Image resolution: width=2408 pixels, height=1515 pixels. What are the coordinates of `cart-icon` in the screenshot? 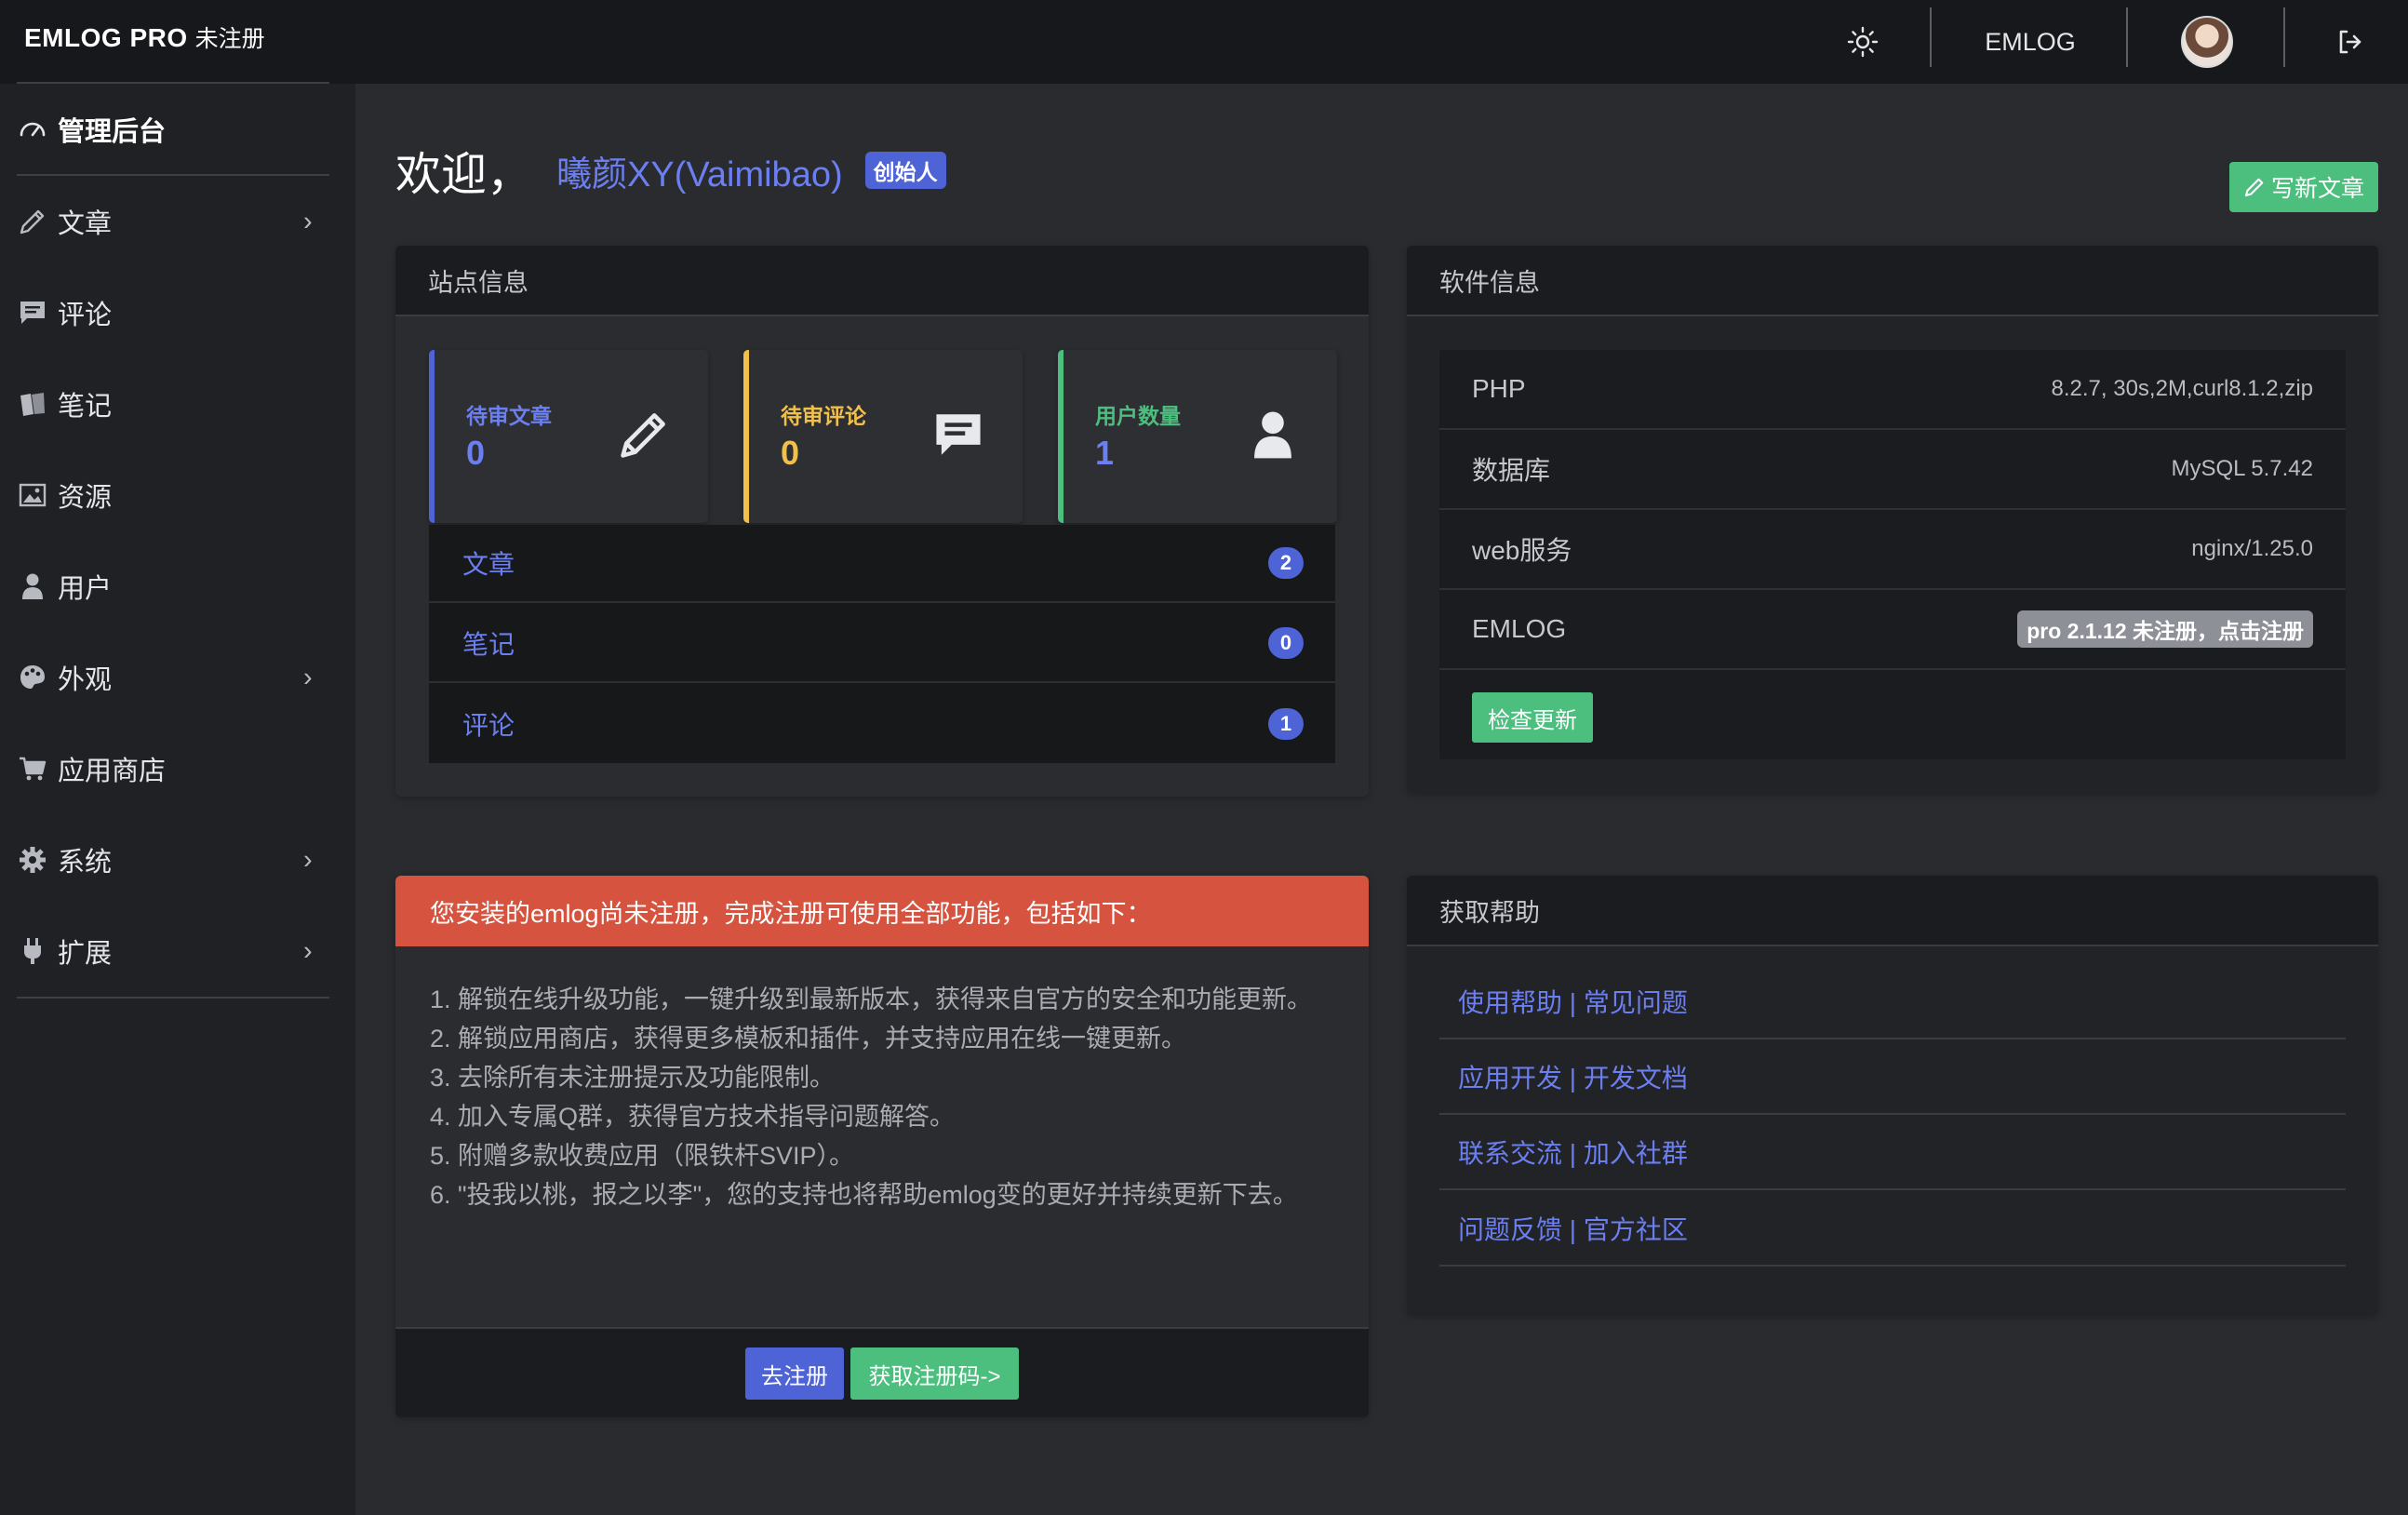 It's located at (32, 768).